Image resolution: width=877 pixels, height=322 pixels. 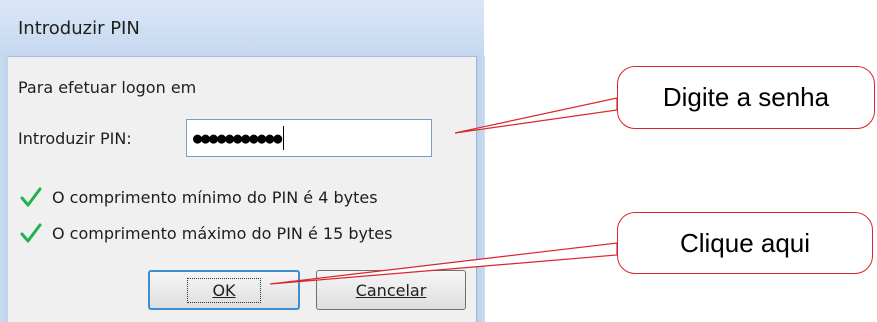 I want to click on callout-click-here: Clique aqui, so click(x=745, y=243).